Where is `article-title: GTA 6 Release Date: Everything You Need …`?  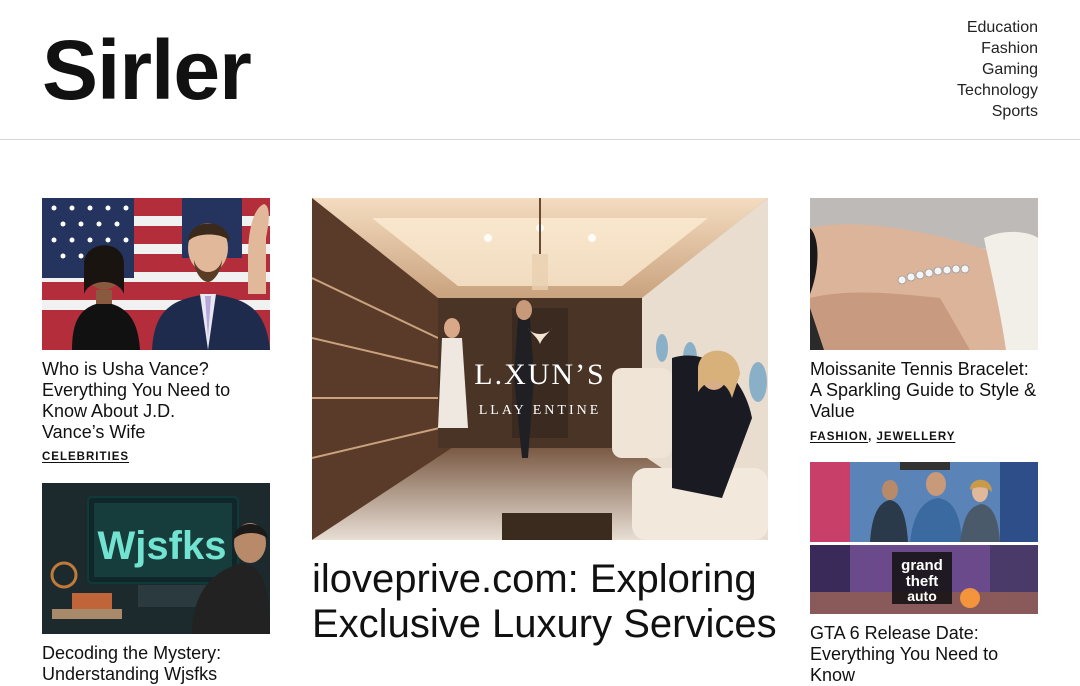
article-title: GTA 6 Release Date: Everything You Need … is located at coordinates (910, 654).